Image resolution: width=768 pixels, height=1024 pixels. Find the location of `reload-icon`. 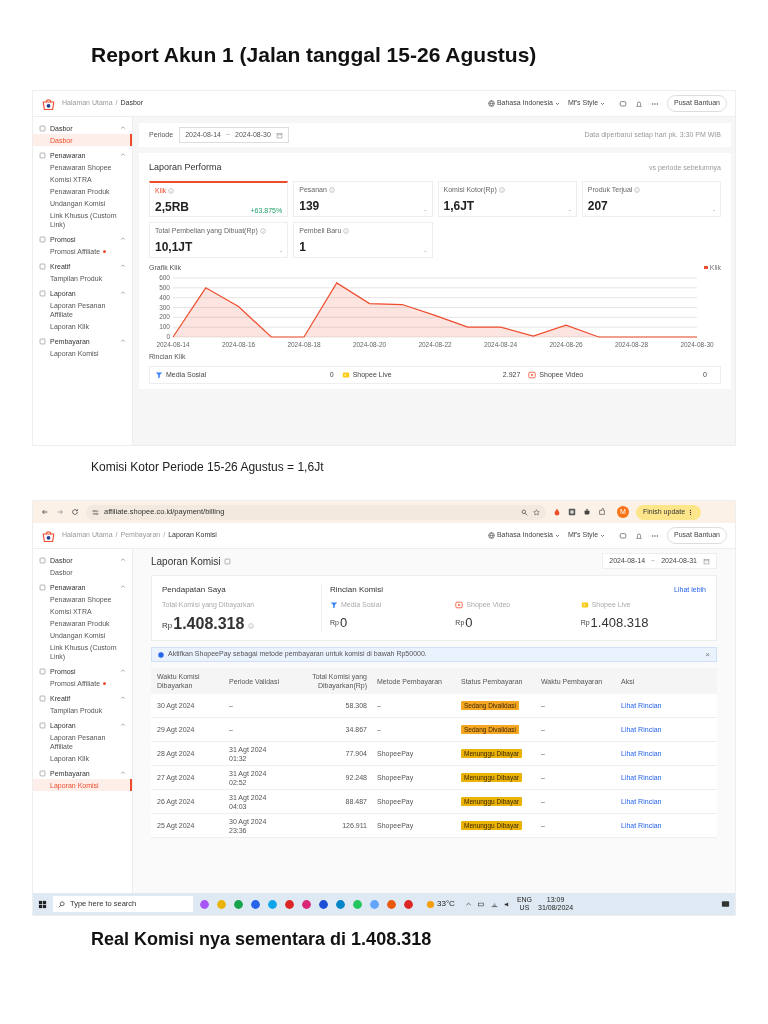

reload-icon is located at coordinates (75, 512).